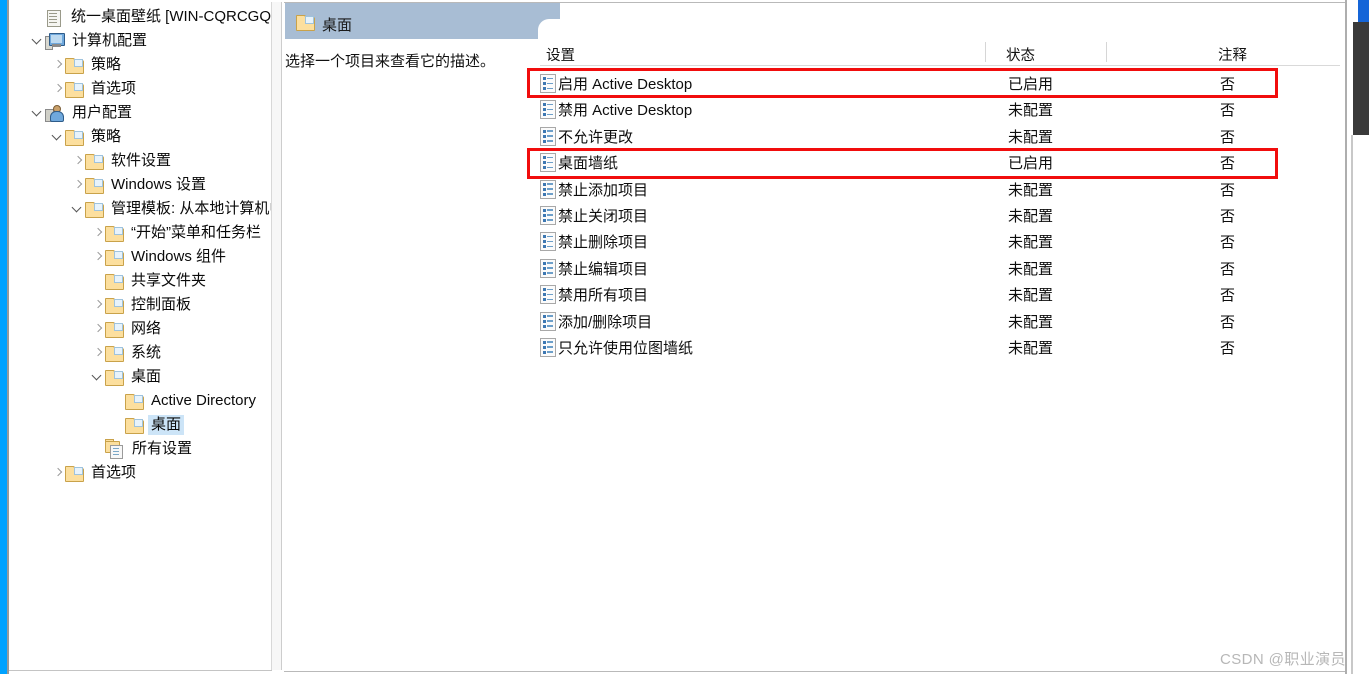  Describe the element at coordinates (90, 41) in the screenshot. I see `tree-item: 计算机配置` at that location.